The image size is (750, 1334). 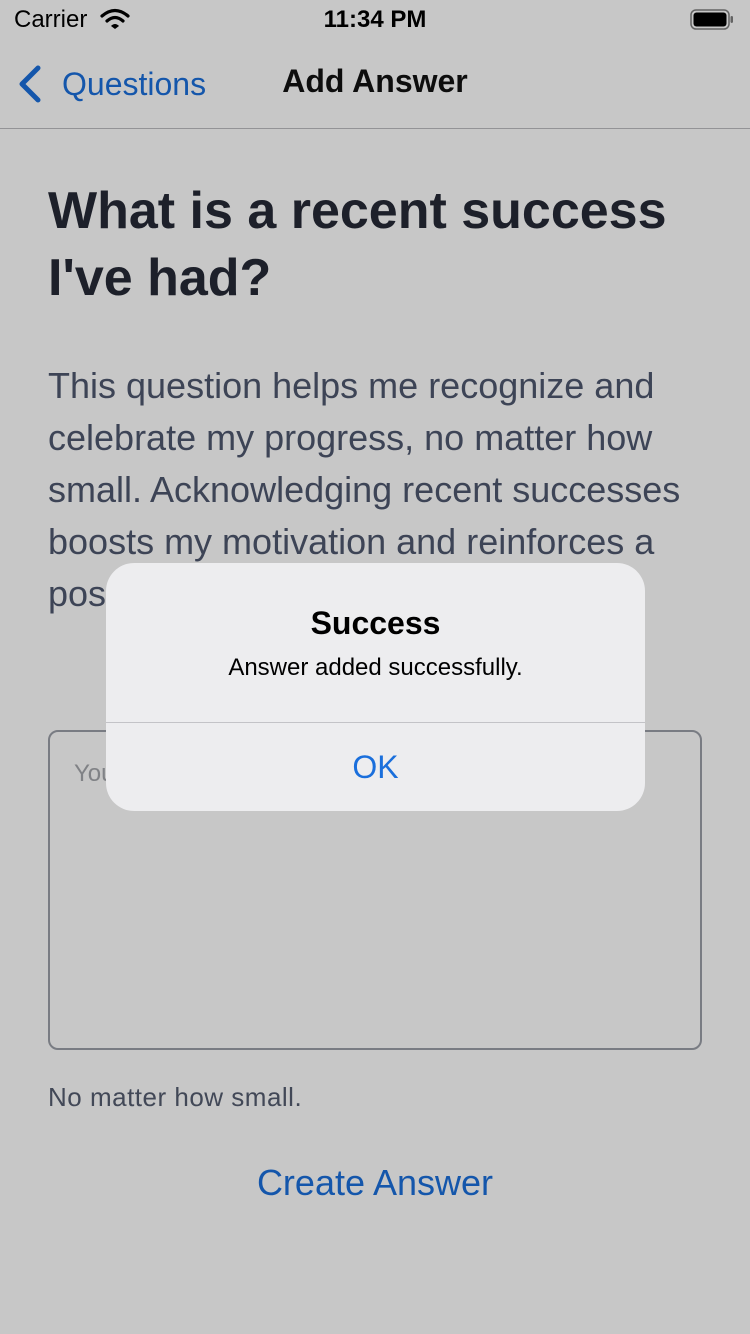 I want to click on alert-ok-button: OK, so click(x=375, y=767).